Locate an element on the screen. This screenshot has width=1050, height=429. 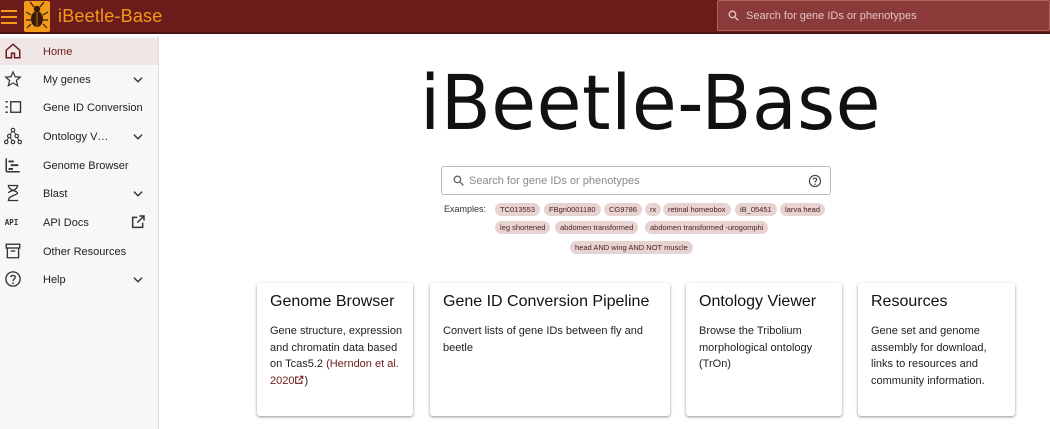
example-chip: TC013553 is located at coordinates (518, 209).